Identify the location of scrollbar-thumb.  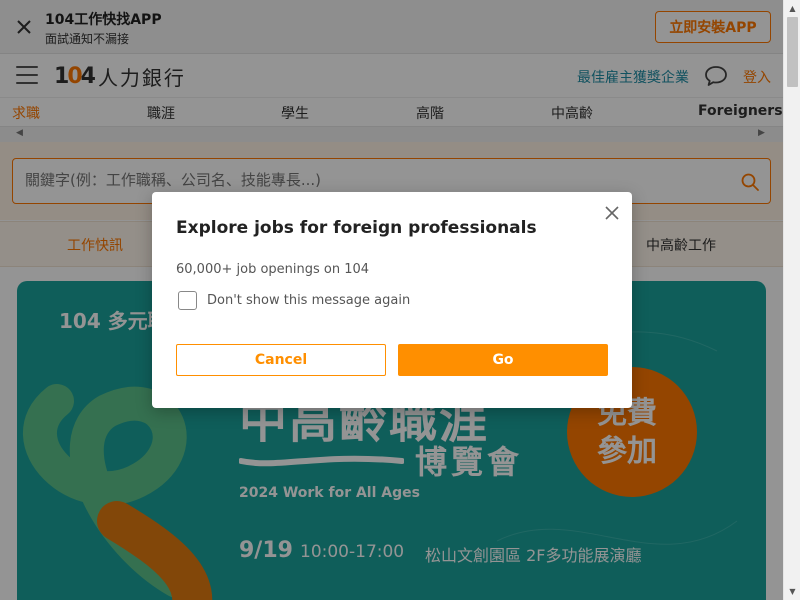
(792, 52).